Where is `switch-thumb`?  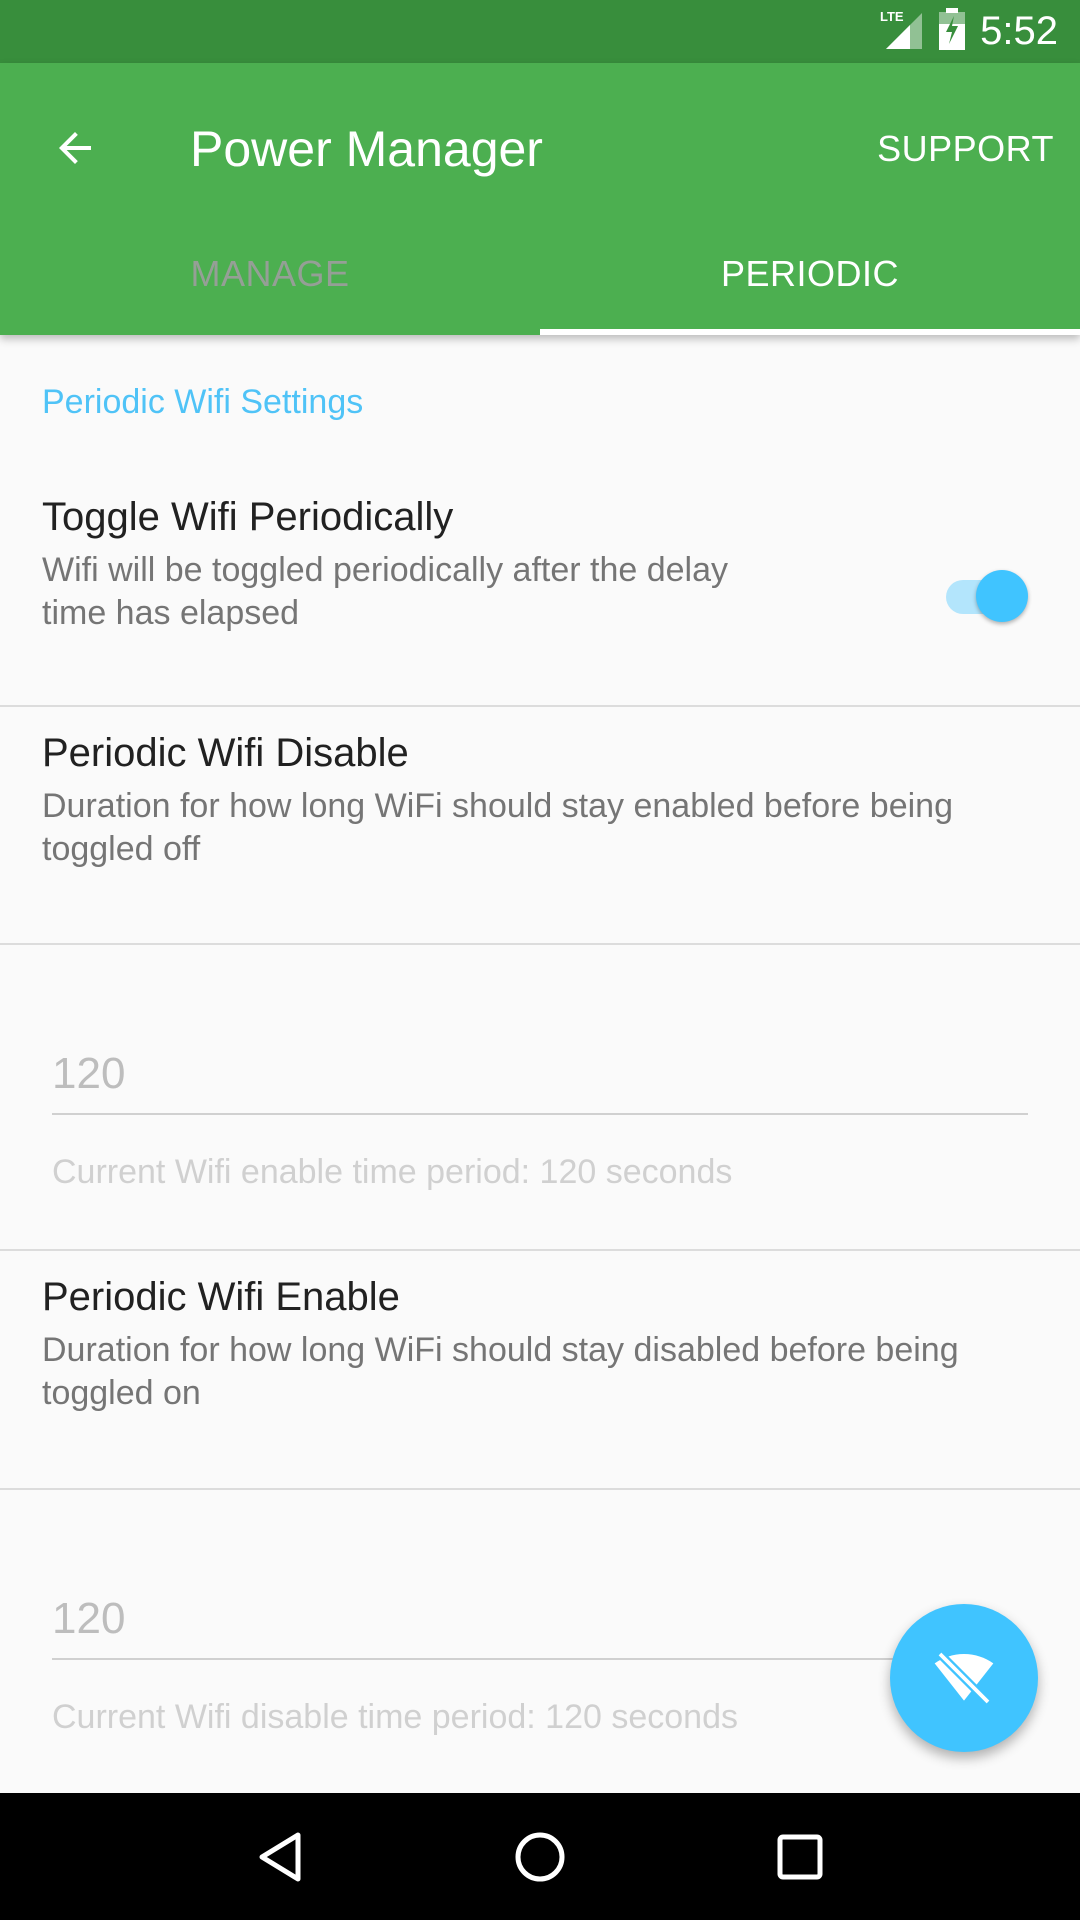 switch-thumb is located at coordinates (1002, 596).